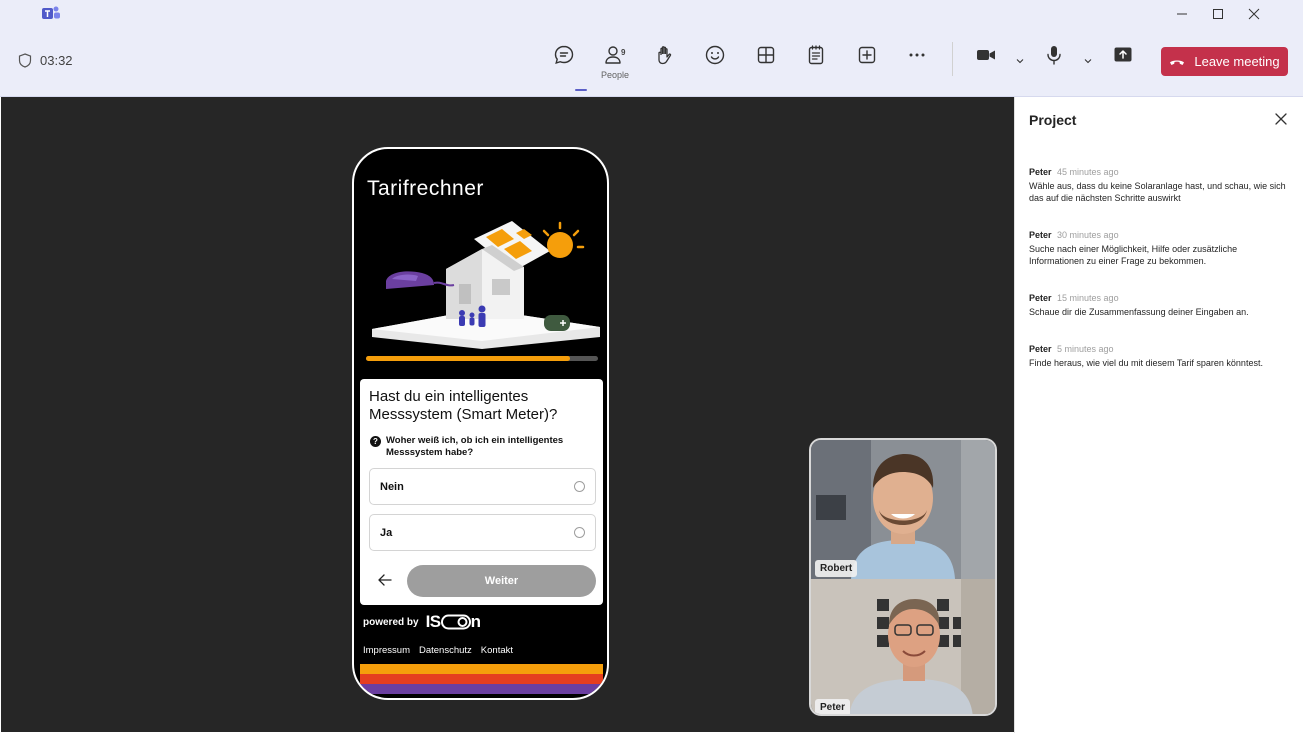  I want to click on people-count: 9, so click(623, 52).